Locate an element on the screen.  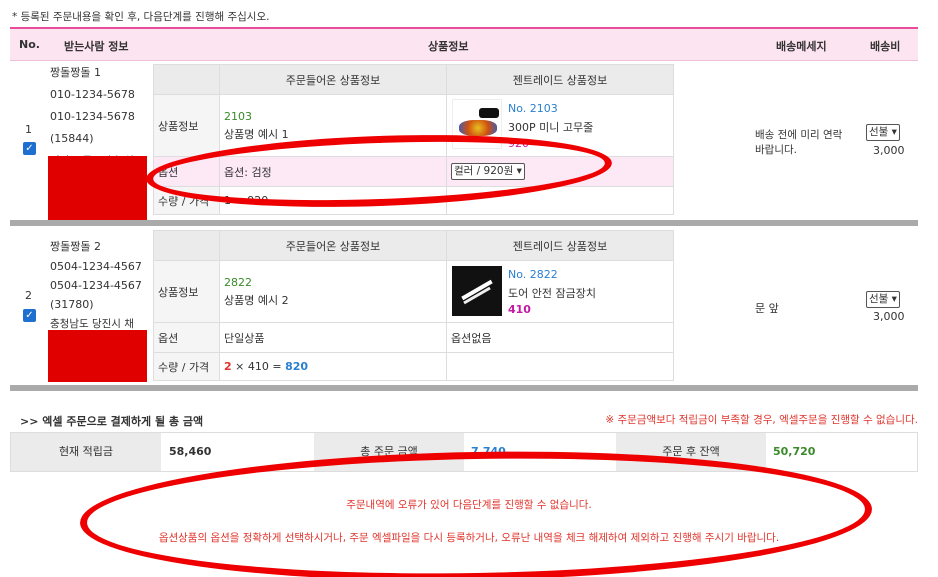
header-product: 상품정보 is located at coordinates (448, 46).